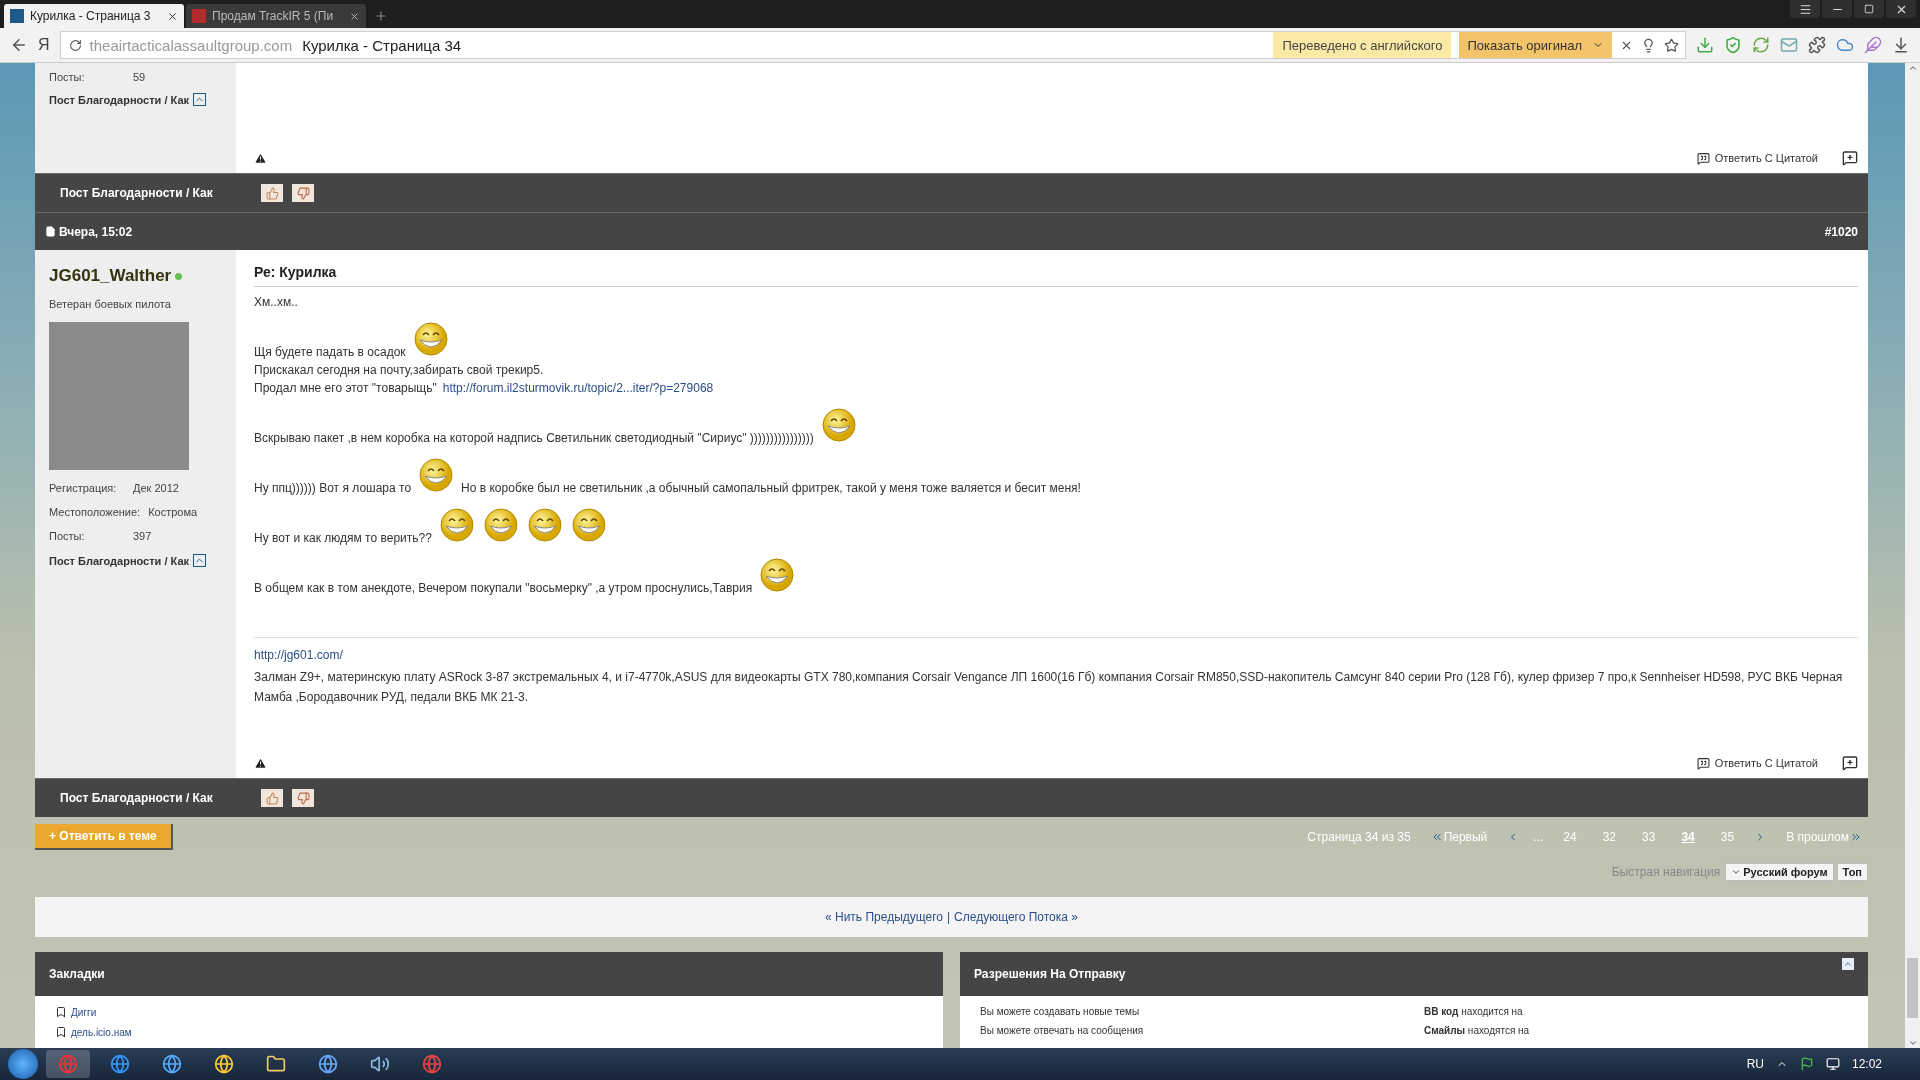 The height and width of the screenshot is (1080, 1920). Describe the element at coordinates (1359, 837) in the screenshot. I see `page-summary: Страница 34 из 35` at that location.